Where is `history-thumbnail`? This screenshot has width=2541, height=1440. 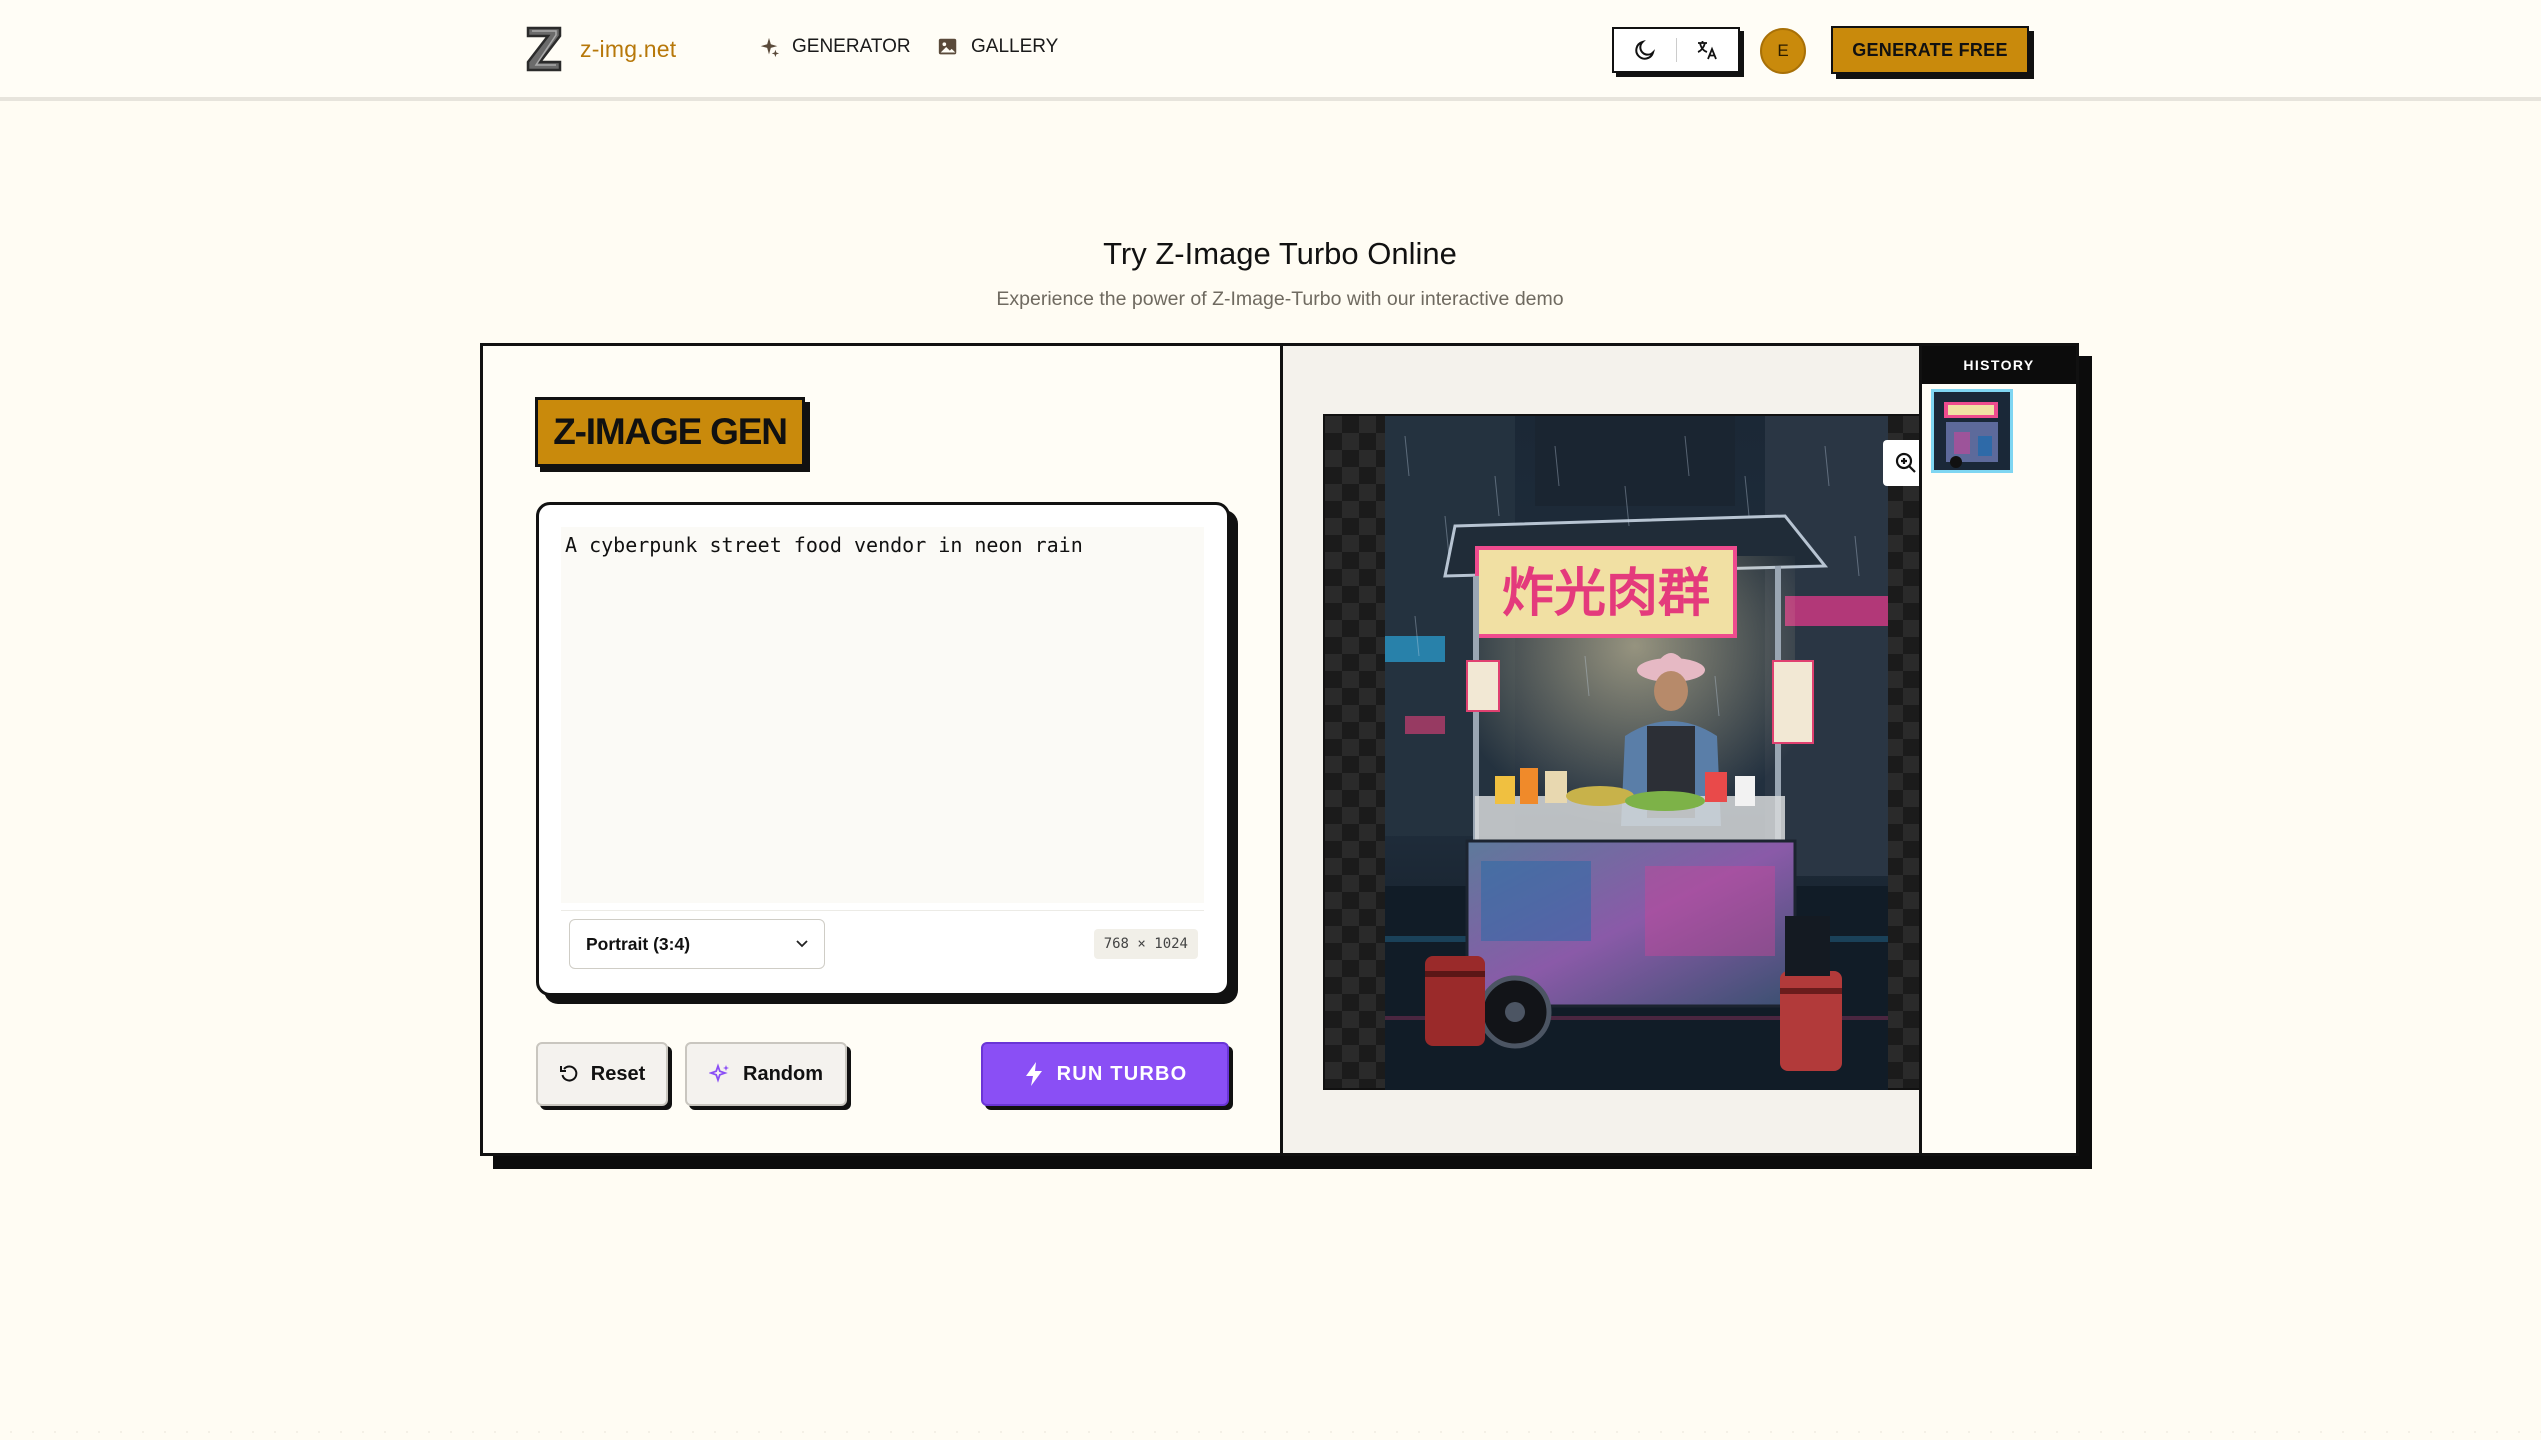
history-thumbnail is located at coordinates (1972, 431).